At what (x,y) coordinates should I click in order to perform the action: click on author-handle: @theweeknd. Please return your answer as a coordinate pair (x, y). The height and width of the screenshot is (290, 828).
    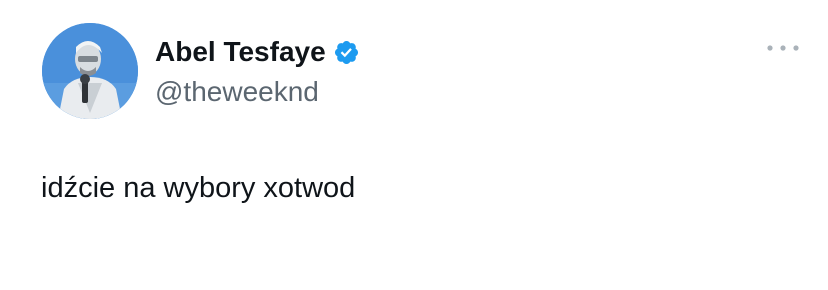
    Looking at the image, I should click on (237, 92).